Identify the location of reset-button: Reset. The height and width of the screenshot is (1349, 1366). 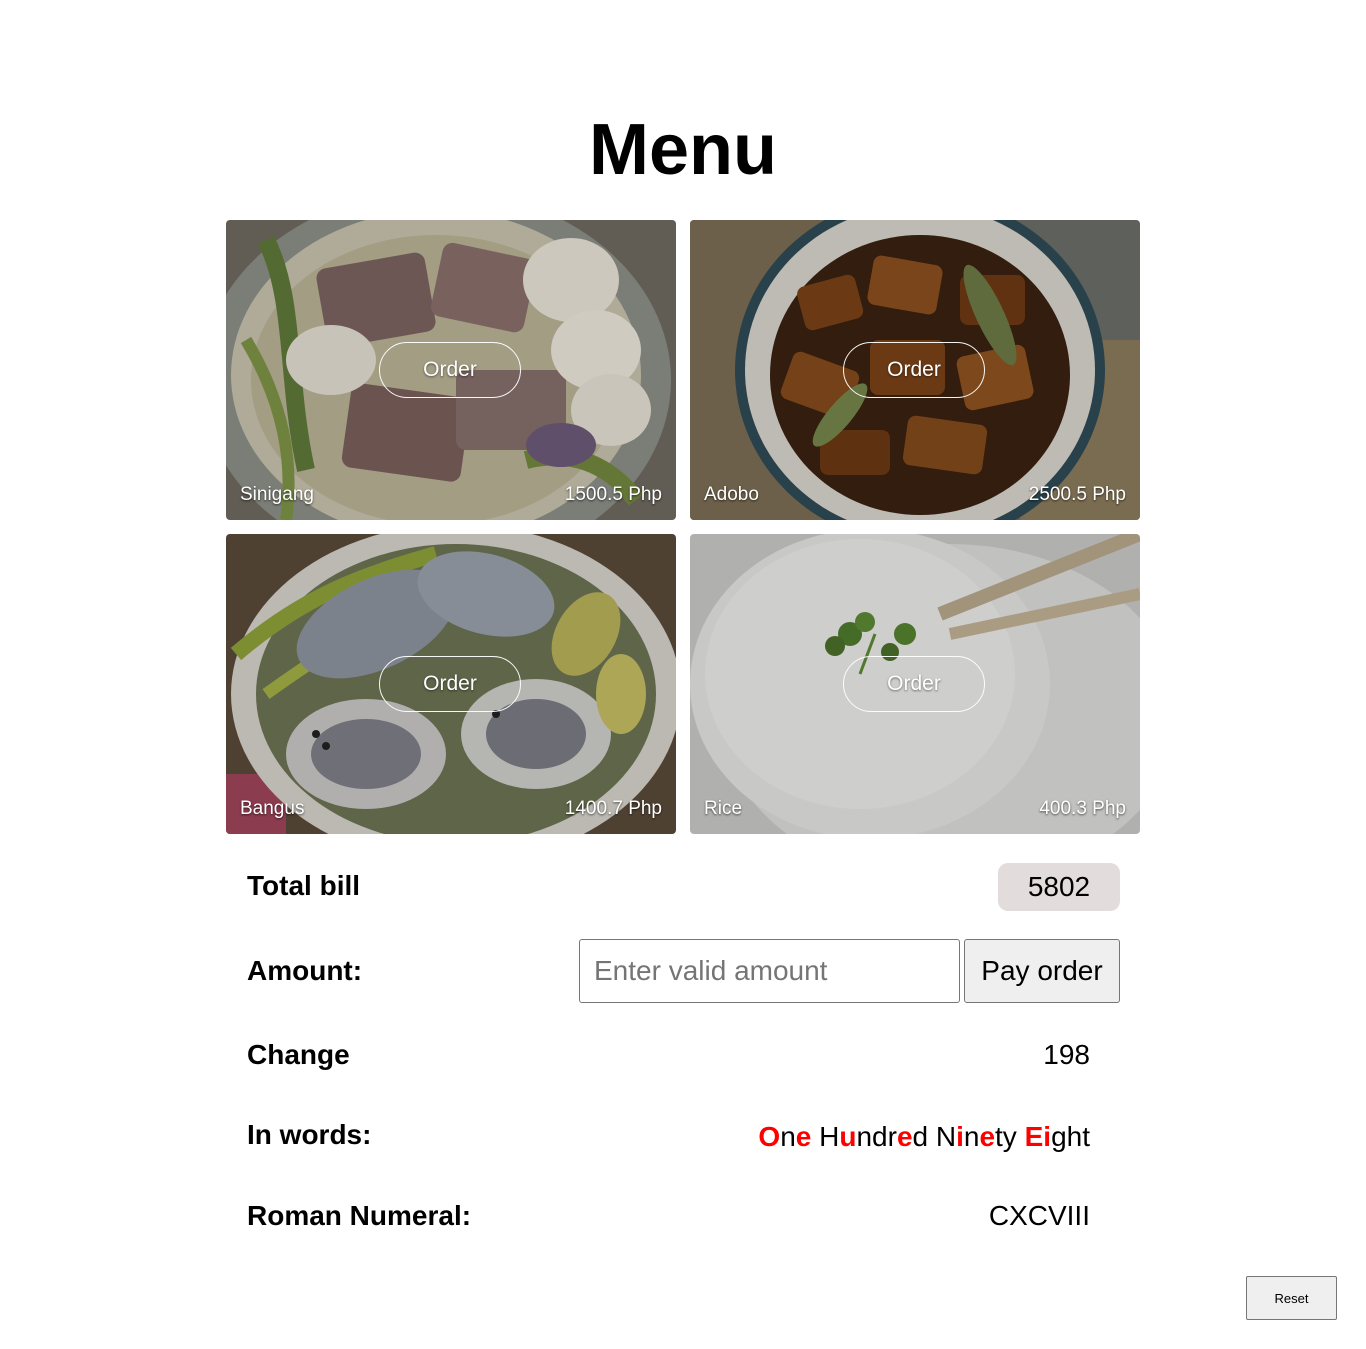
(1291, 1298).